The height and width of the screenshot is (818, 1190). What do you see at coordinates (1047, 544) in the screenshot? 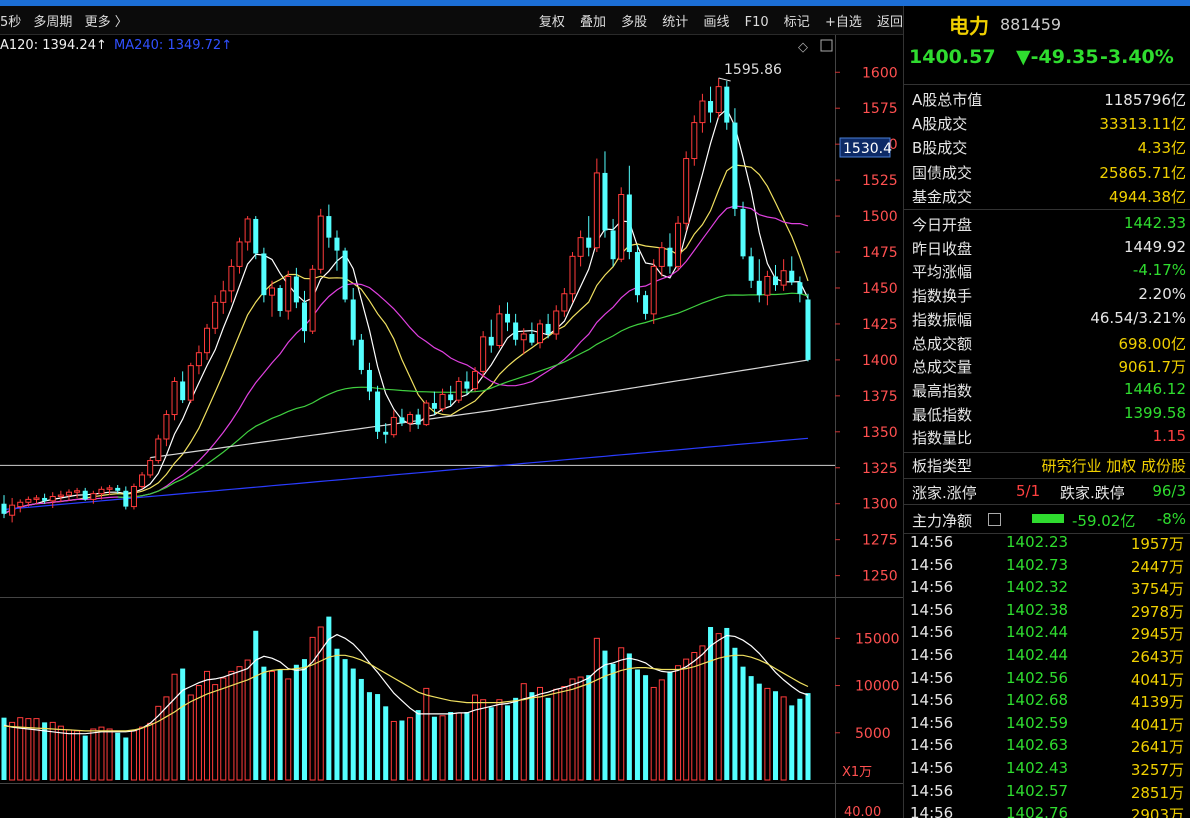
I see `tick-row: 14:56 1402.23 1957万` at bounding box center [1047, 544].